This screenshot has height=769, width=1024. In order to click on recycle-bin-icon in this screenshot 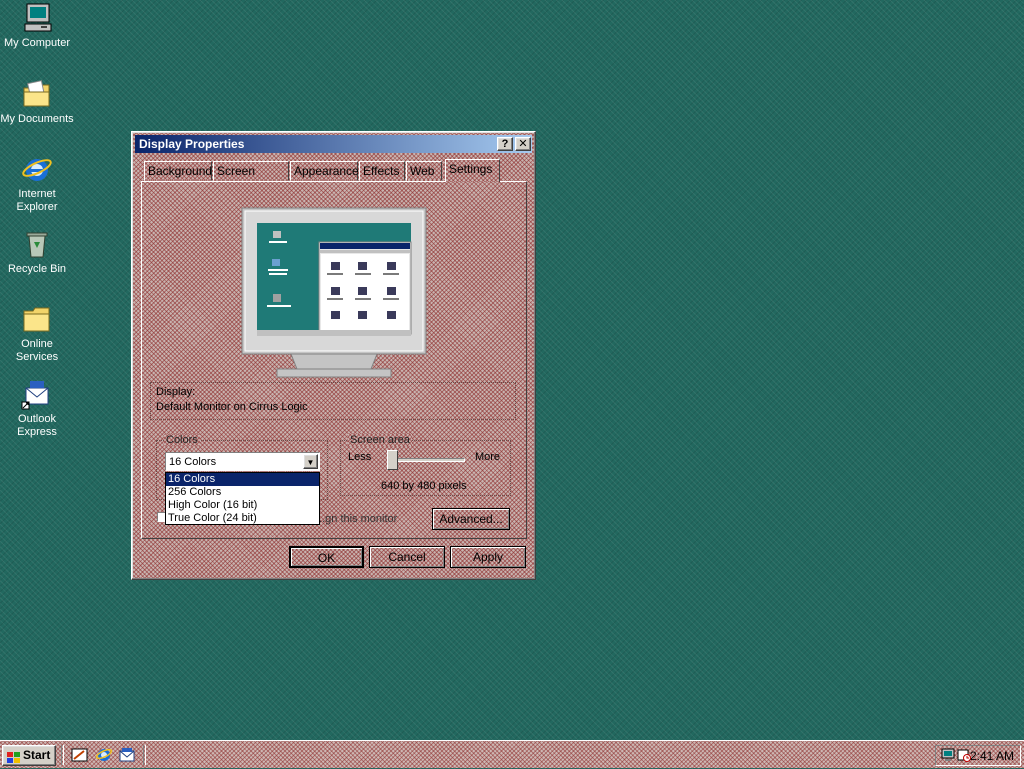, I will do `click(37, 244)`.